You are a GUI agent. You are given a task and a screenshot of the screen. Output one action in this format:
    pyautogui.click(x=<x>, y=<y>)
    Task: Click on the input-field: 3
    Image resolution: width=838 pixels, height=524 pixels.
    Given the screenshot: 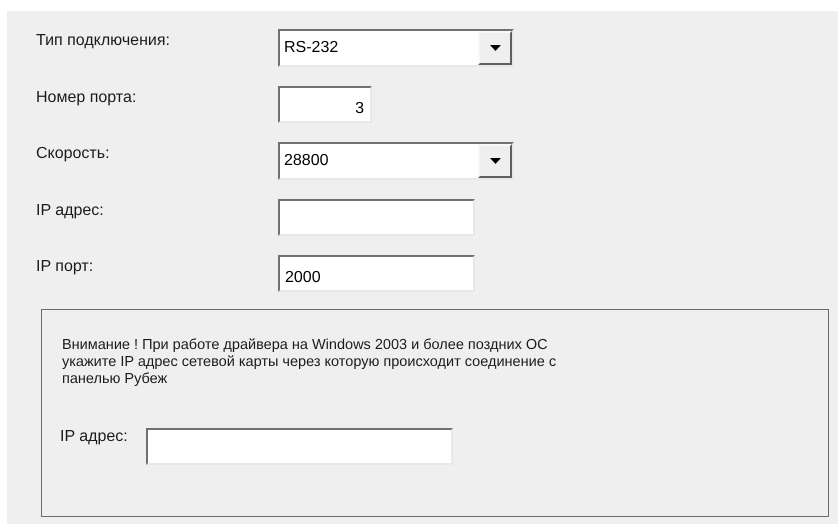 What is the action you would take?
    pyautogui.click(x=325, y=104)
    